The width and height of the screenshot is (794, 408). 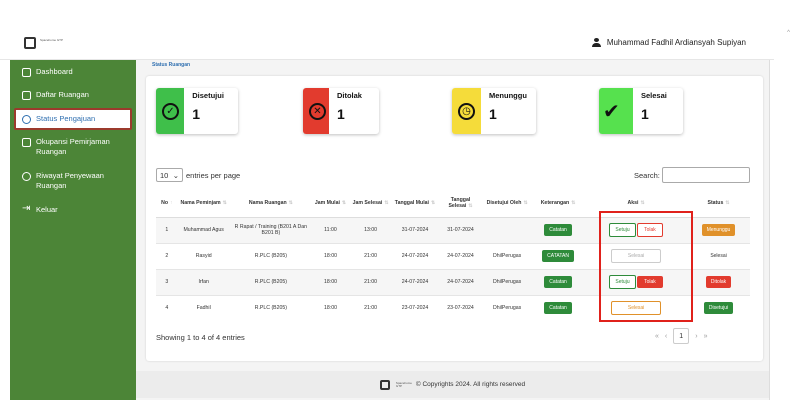 I want to click on cell-no: 4, so click(x=167, y=307).